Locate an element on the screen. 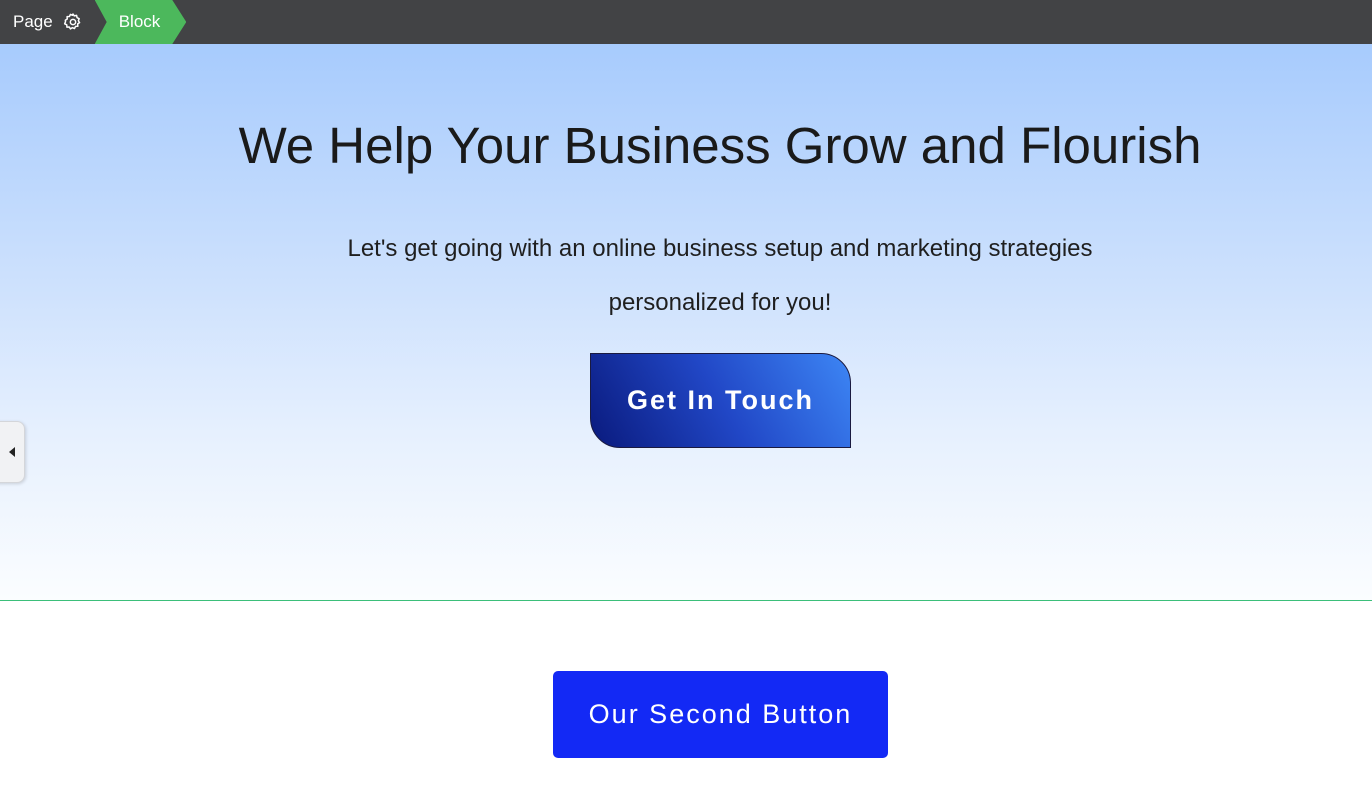 This screenshot has width=1372, height=799. caret-left-icon is located at coordinates (11, 452).